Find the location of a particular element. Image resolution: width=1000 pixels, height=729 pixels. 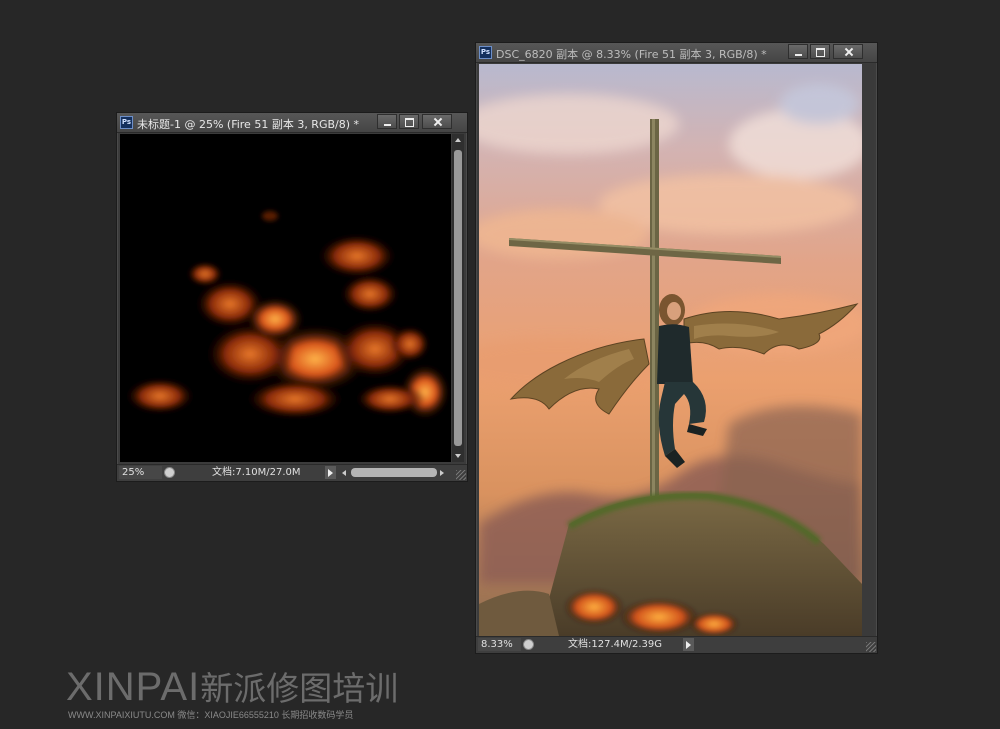

brand-logo: XINPAI新派修图培训 is located at coordinates (232, 688).